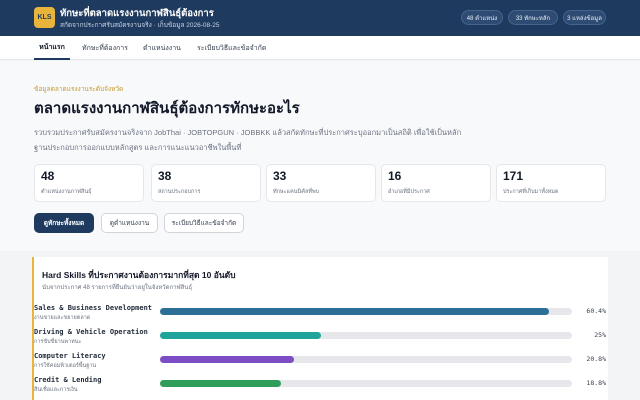 The height and width of the screenshot is (400, 640). Describe the element at coordinates (89, 183) in the screenshot. I see `stat-card-positions: 48 ตำแหน่งงานกาฬสินธุ์` at that location.